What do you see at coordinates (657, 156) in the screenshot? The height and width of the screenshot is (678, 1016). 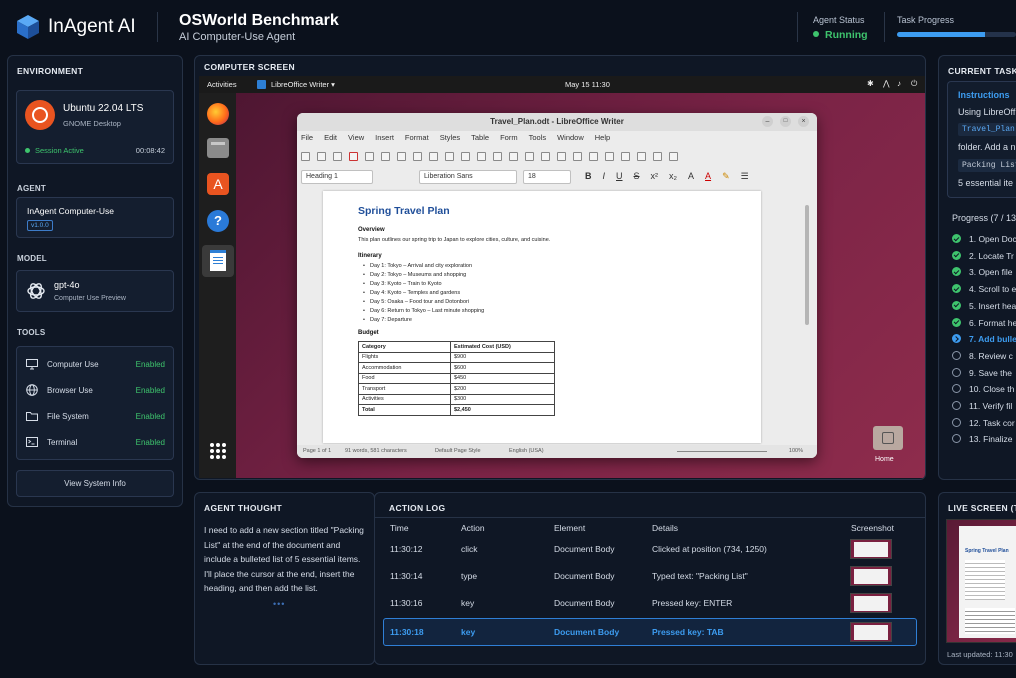 I see `track-changes-icon` at bounding box center [657, 156].